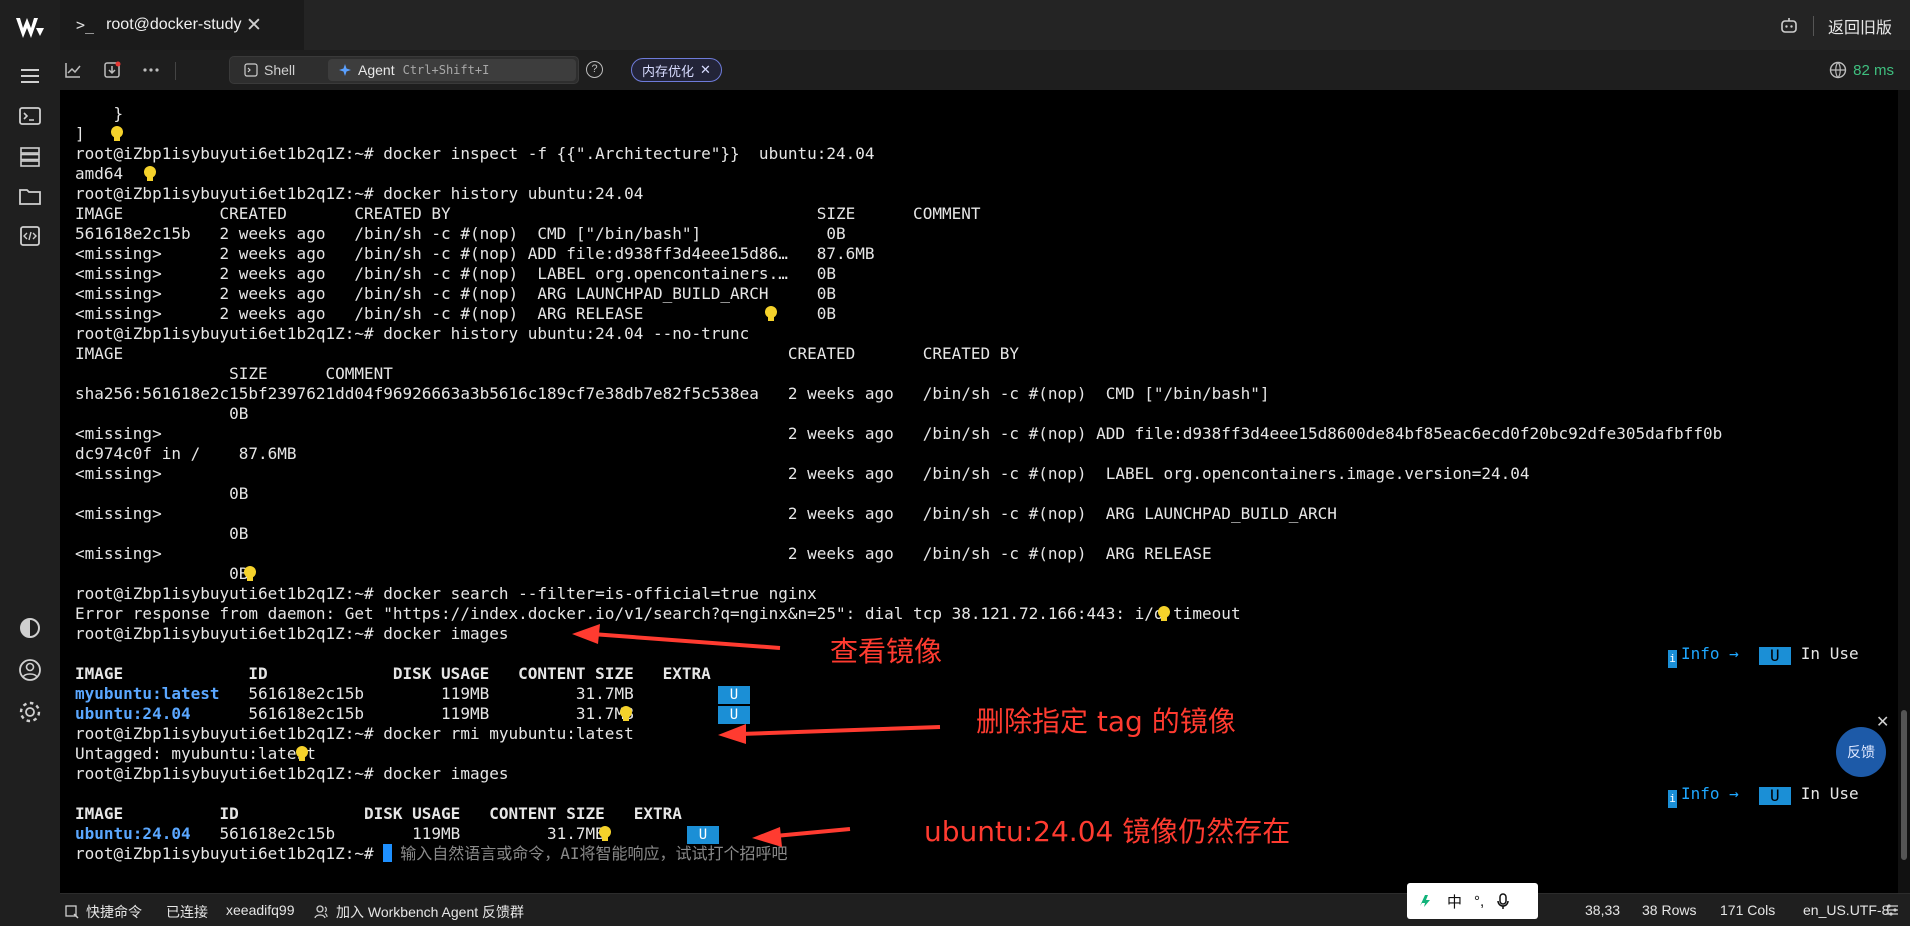  What do you see at coordinates (99, 173) in the screenshot?
I see `terminal-line: amd64` at bounding box center [99, 173].